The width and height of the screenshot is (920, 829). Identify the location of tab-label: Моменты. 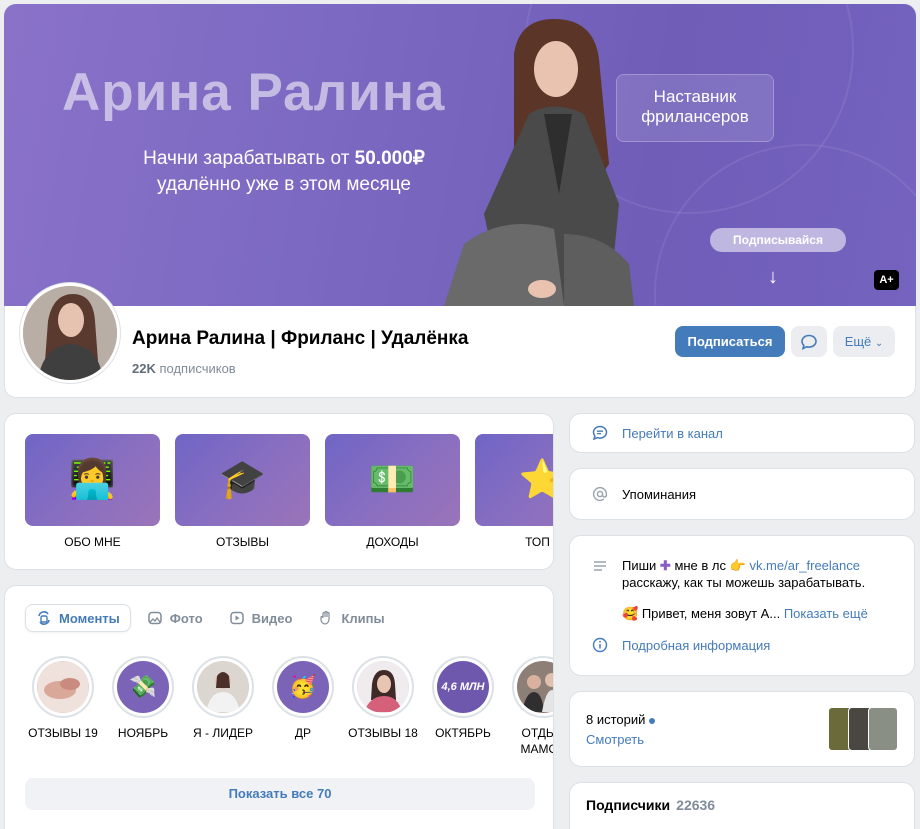
(89, 618).